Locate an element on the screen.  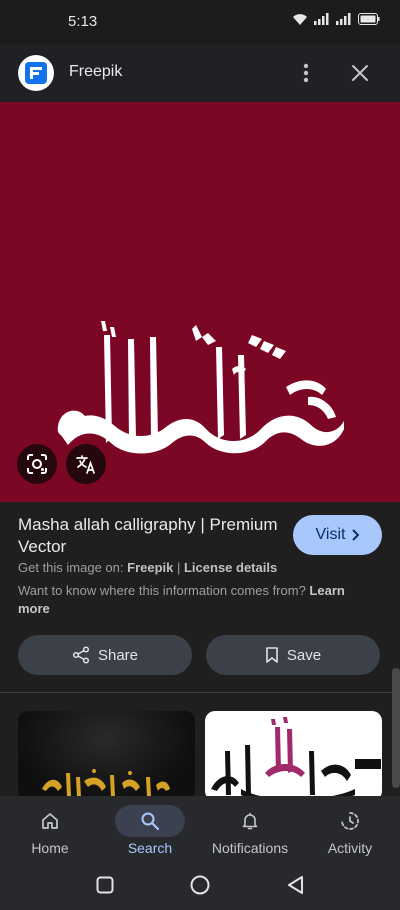
nav-search-label: Search is located at coordinates (150, 848).